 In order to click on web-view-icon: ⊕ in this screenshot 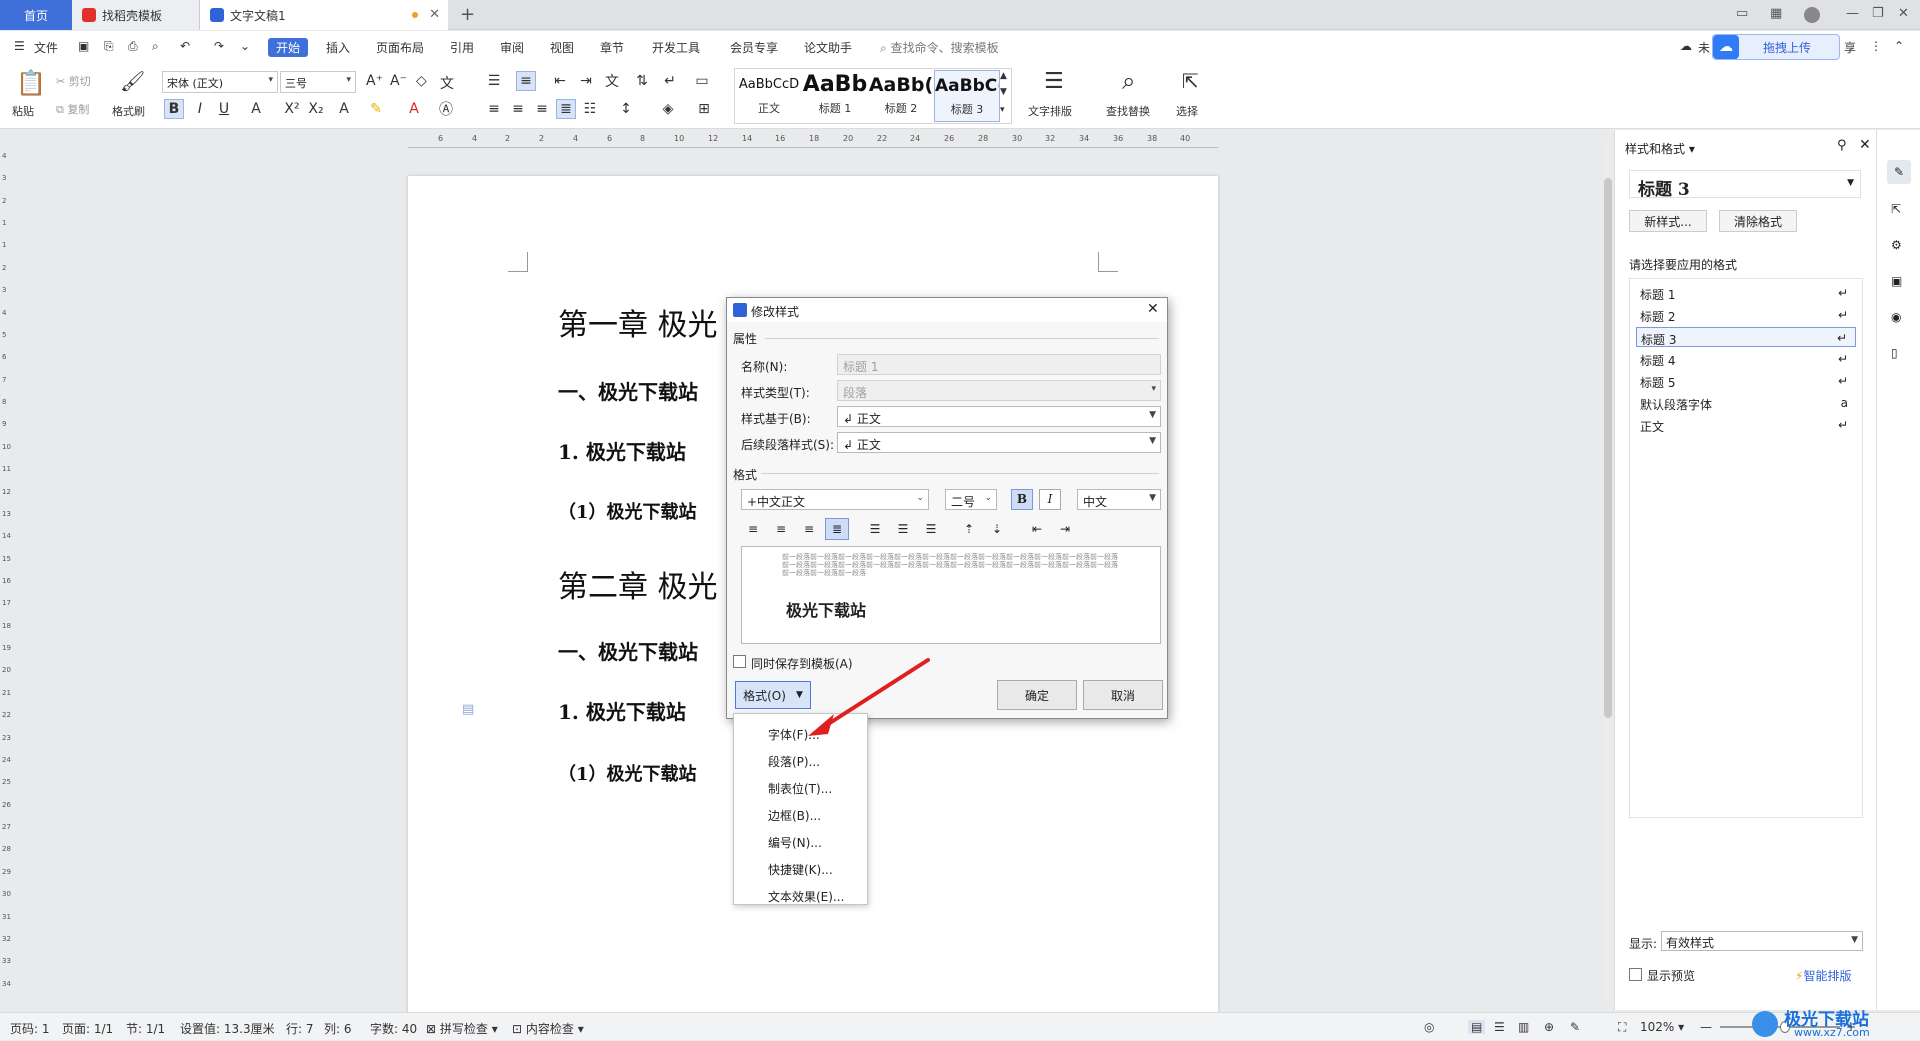, I will do `click(1549, 1027)`.